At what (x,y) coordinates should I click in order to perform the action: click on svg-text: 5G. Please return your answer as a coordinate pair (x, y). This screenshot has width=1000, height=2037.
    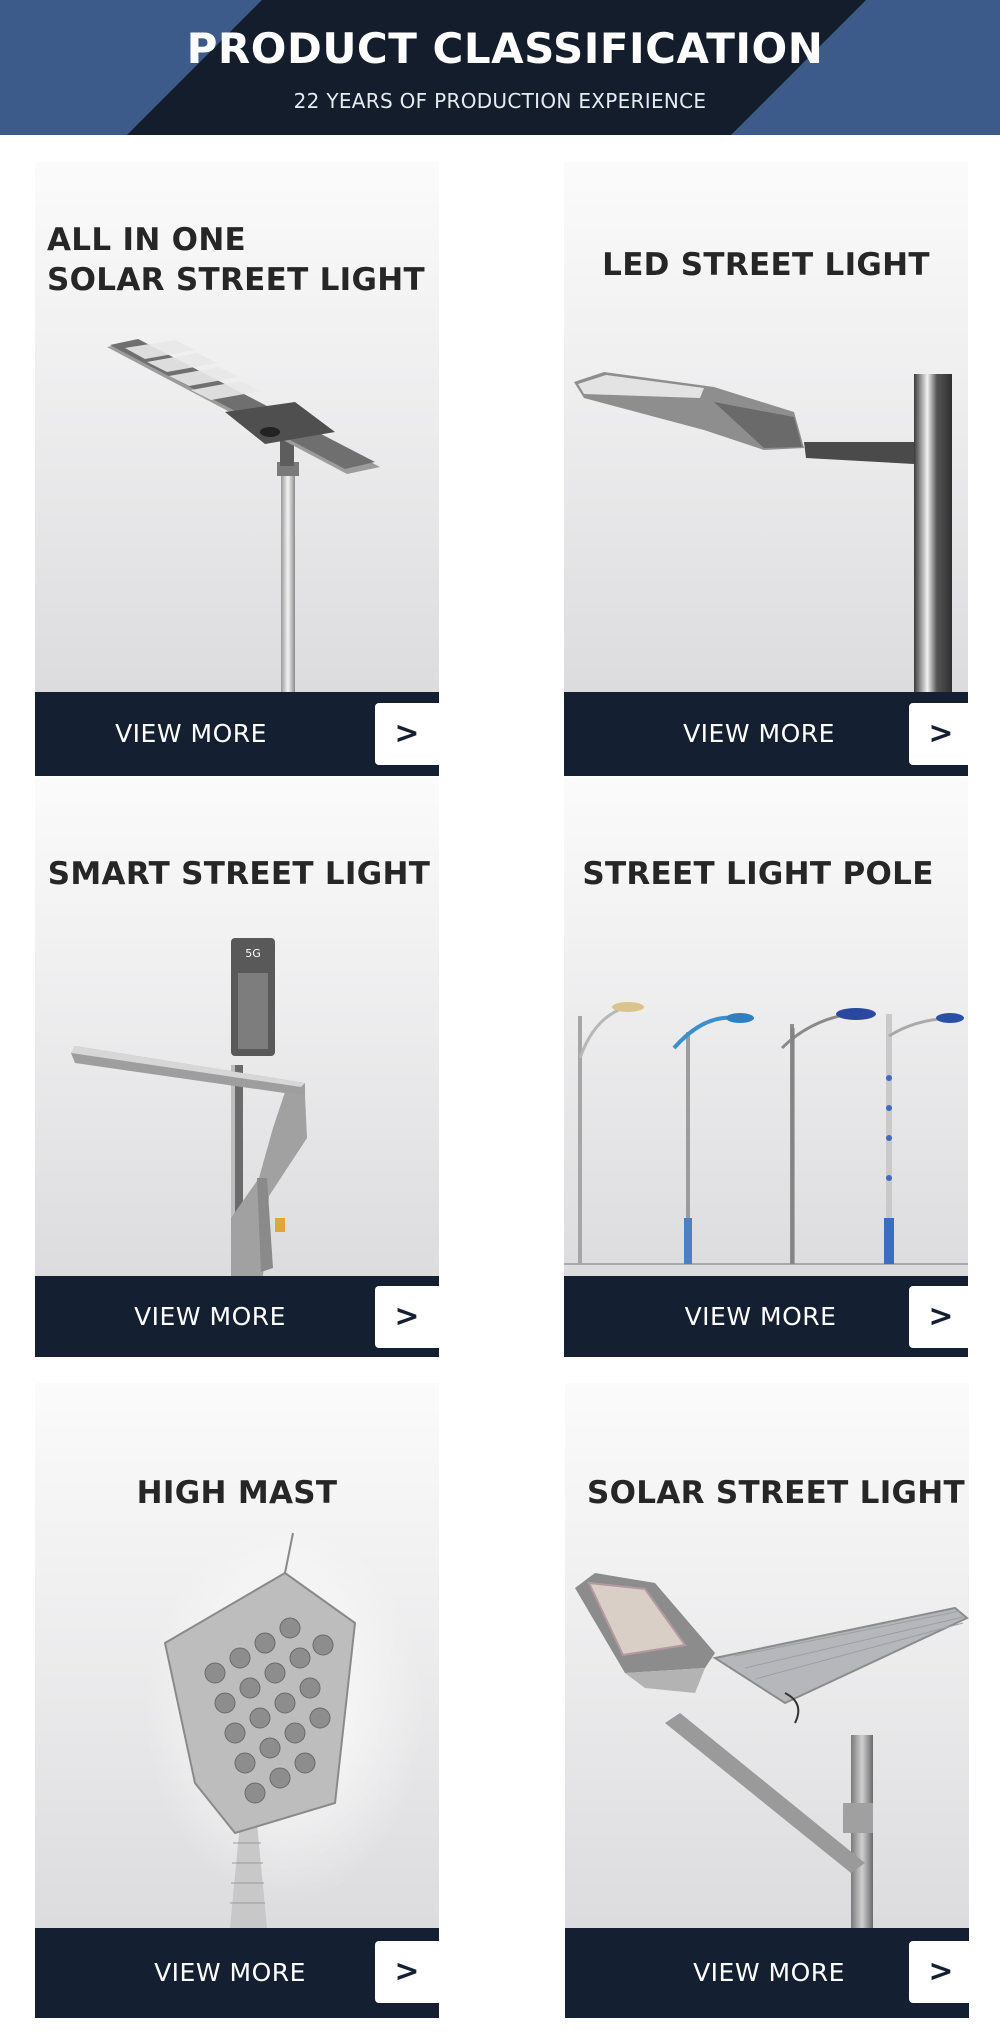
    Looking at the image, I should click on (253, 953).